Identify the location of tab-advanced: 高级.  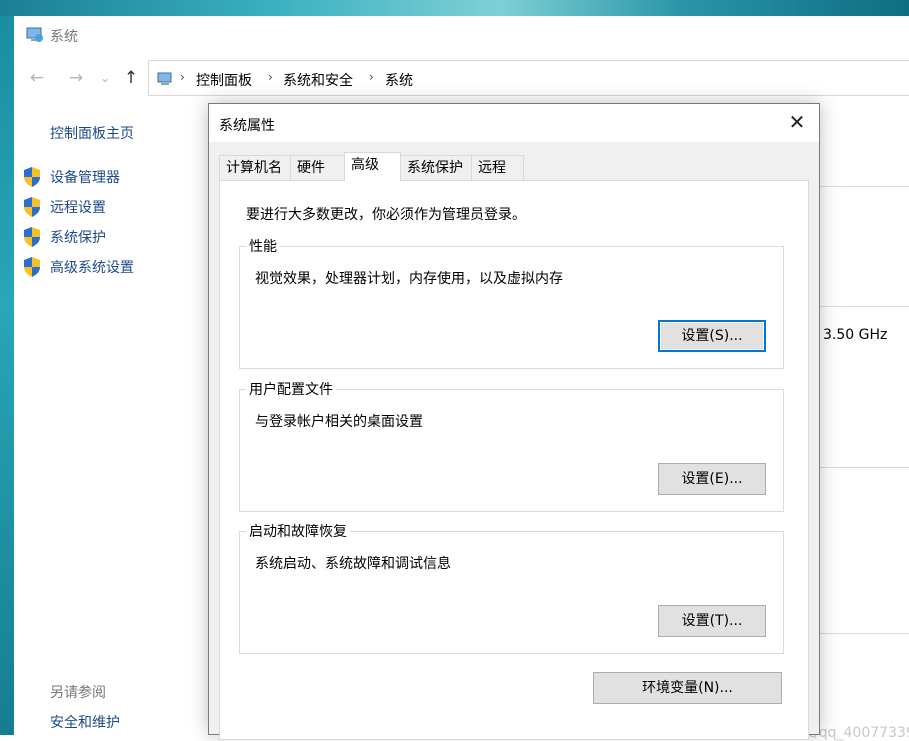
(372, 166).